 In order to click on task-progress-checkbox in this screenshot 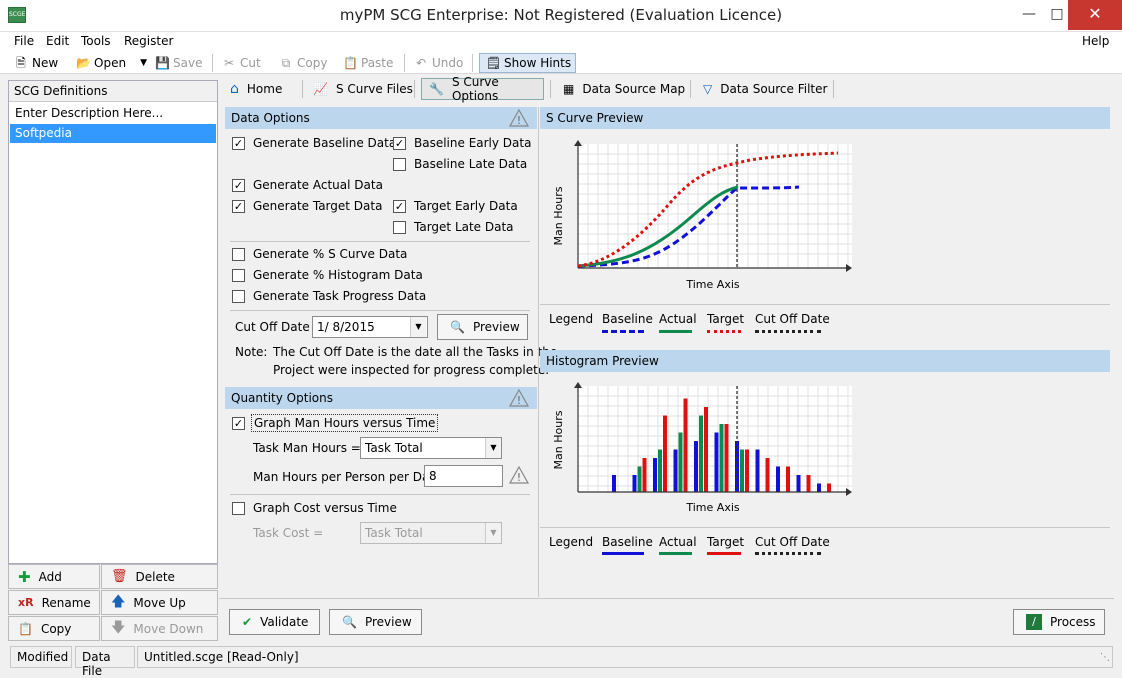, I will do `click(238, 296)`.